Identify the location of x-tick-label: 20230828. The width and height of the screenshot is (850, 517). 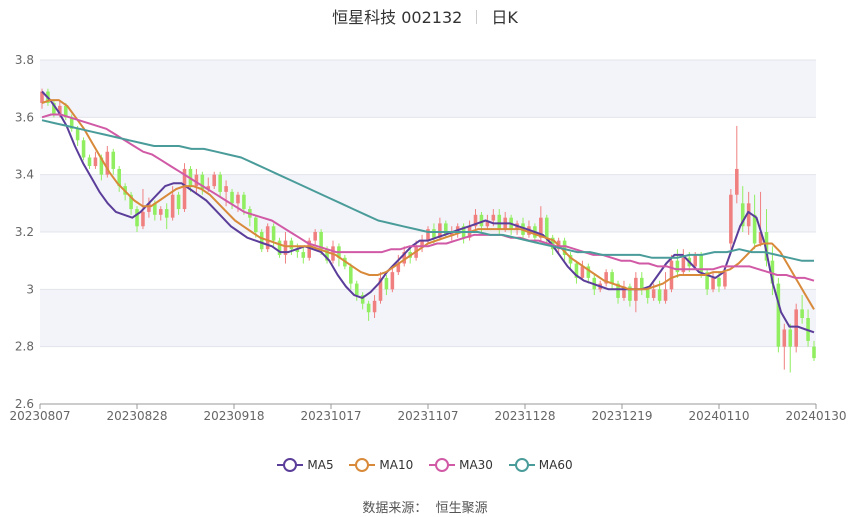
(136, 416).